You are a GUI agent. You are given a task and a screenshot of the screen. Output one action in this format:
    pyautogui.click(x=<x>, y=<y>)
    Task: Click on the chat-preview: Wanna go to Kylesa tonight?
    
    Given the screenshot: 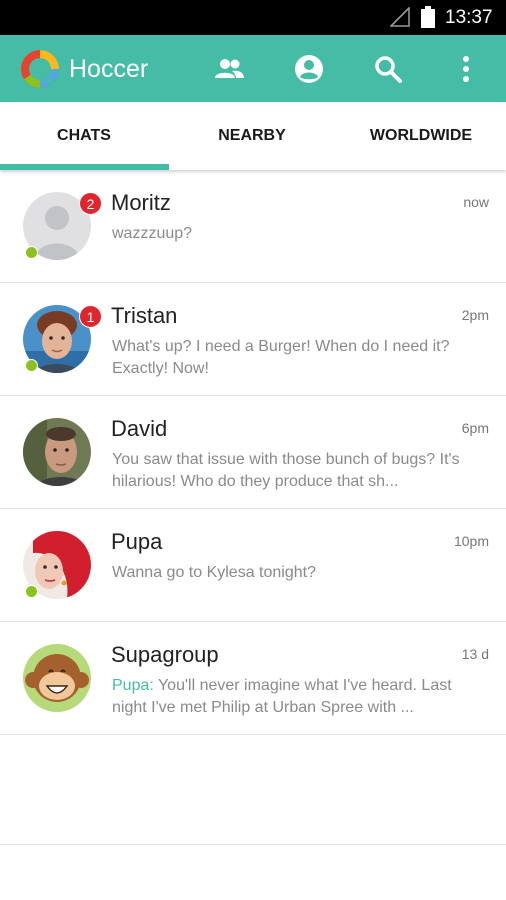 What is the action you would take?
    pyautogui.click(x=214, y=572)
    